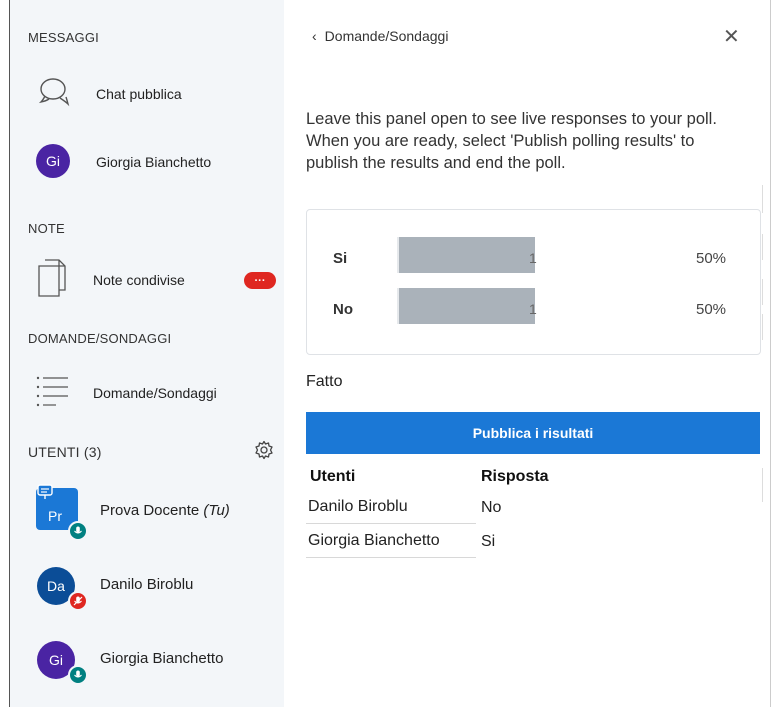 The height and width of the screenshot is (707, 771). I want to click on private-chat-name: Giorgia Bianchetto, so click(154, 162).